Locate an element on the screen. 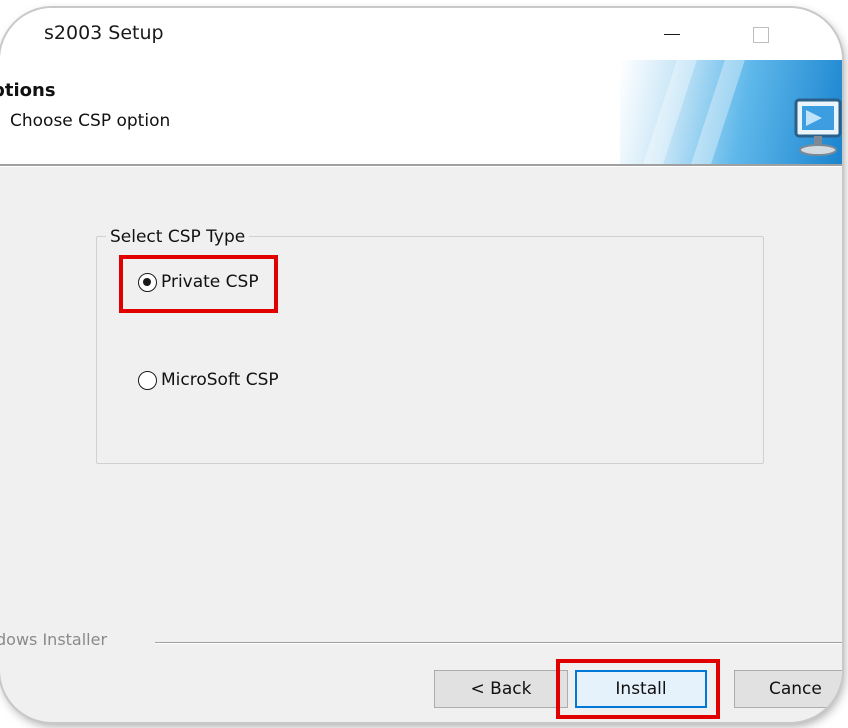 Image resolution: width=848 pixels, height=728 pixels. private-csp-radio: Private CSP is located at coordinates (198, 282).